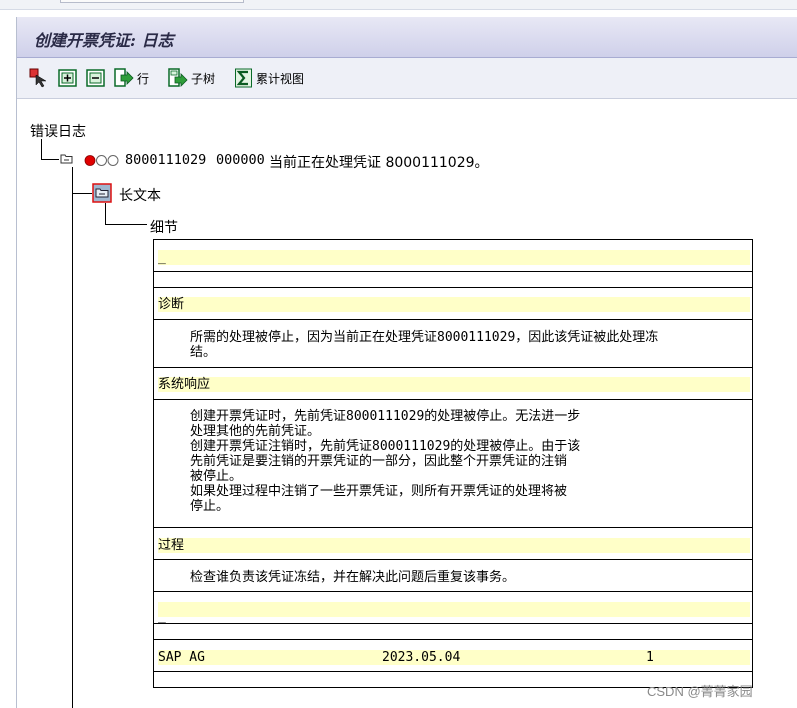 The width and height of the screenshot is (797, 708). Describe the element at coordinates (171, 545) in the screenshot. I see `procedure-header: 过程` at that location.